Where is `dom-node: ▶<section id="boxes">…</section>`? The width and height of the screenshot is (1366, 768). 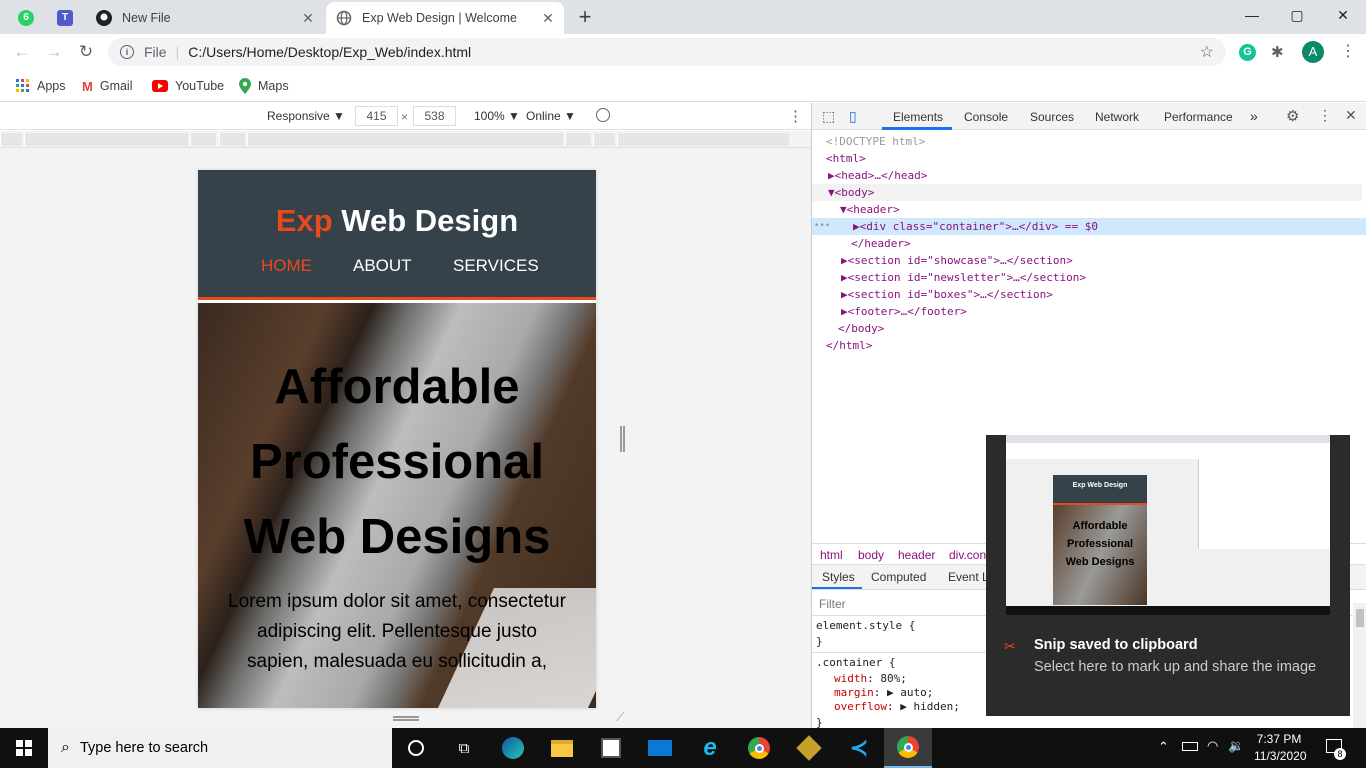 dom-node: ▶<section id="boxes">…</section> is located at coordinates (947, 294).